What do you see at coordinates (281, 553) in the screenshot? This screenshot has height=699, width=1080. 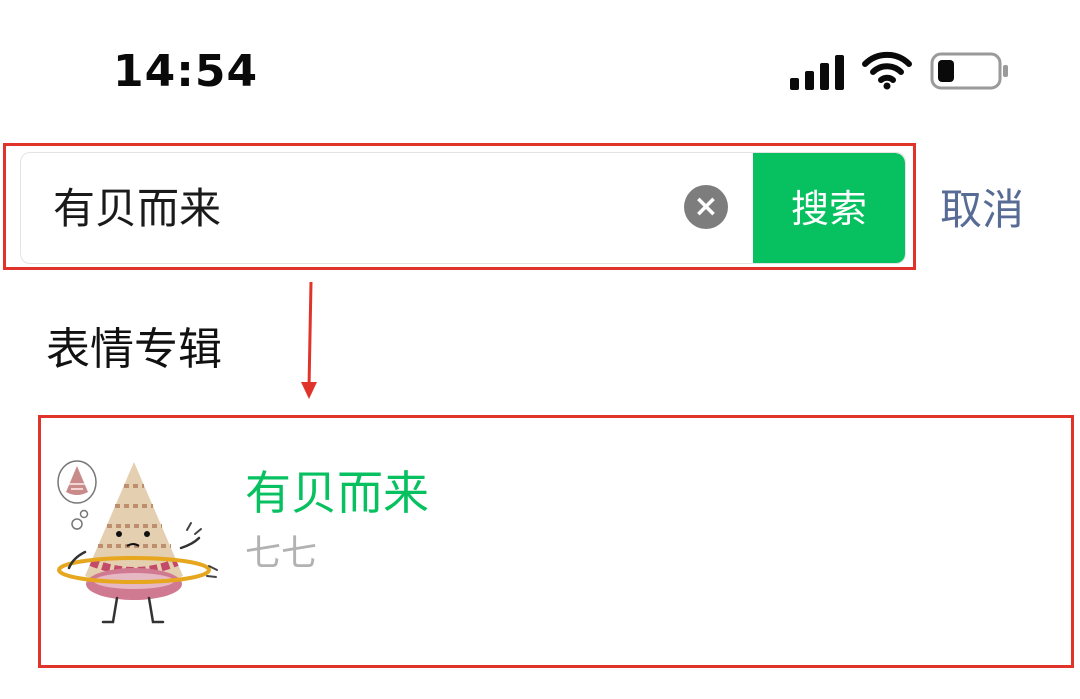 I see `album-author: 七七` at bounding box center [281, 553].